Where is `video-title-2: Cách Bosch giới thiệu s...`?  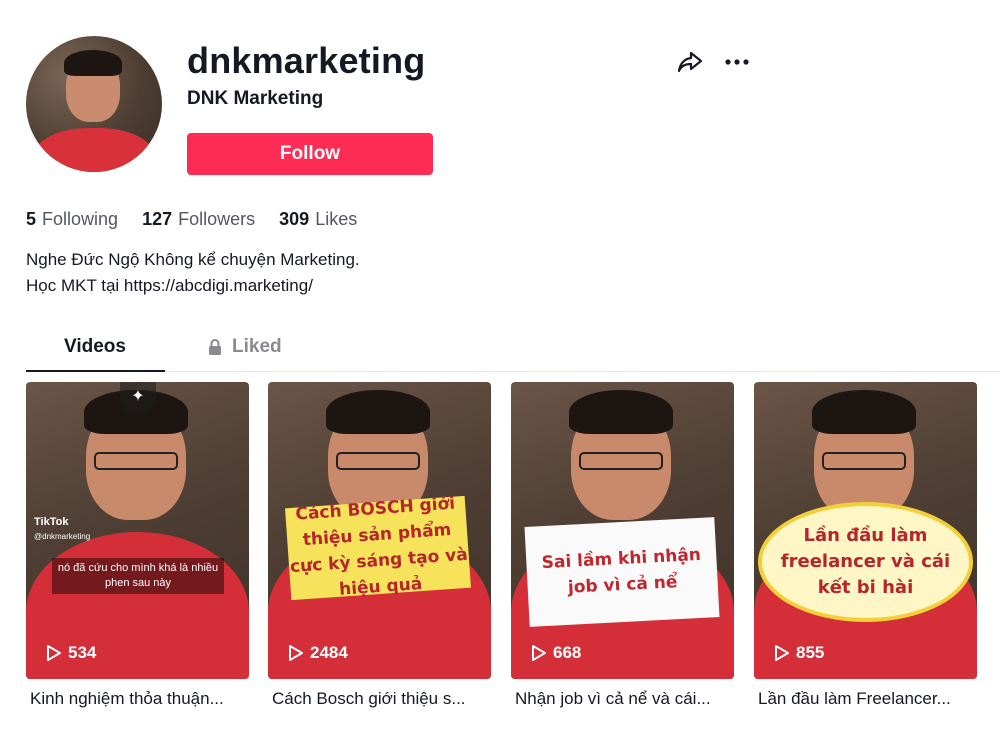 video-title-2: Cách Bosch giới thiệu s... is located at coordinates (383, 699).